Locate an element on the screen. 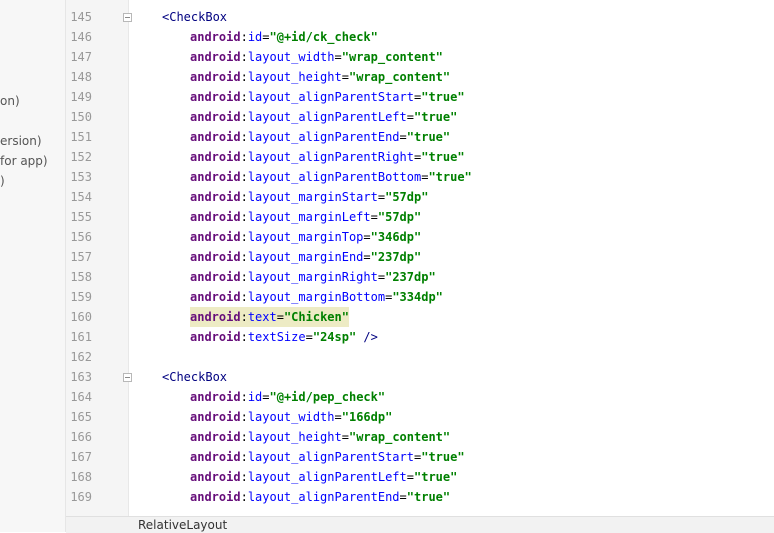 This screenshot has height=533, width=774. code-line: android:layout_marginStart="57dp" is located at coordinates (451, 197).